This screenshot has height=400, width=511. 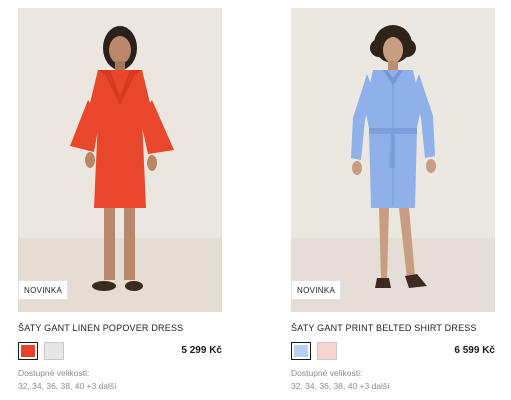 I want to click on color-swatch-pink, so click(x=327, y=351).